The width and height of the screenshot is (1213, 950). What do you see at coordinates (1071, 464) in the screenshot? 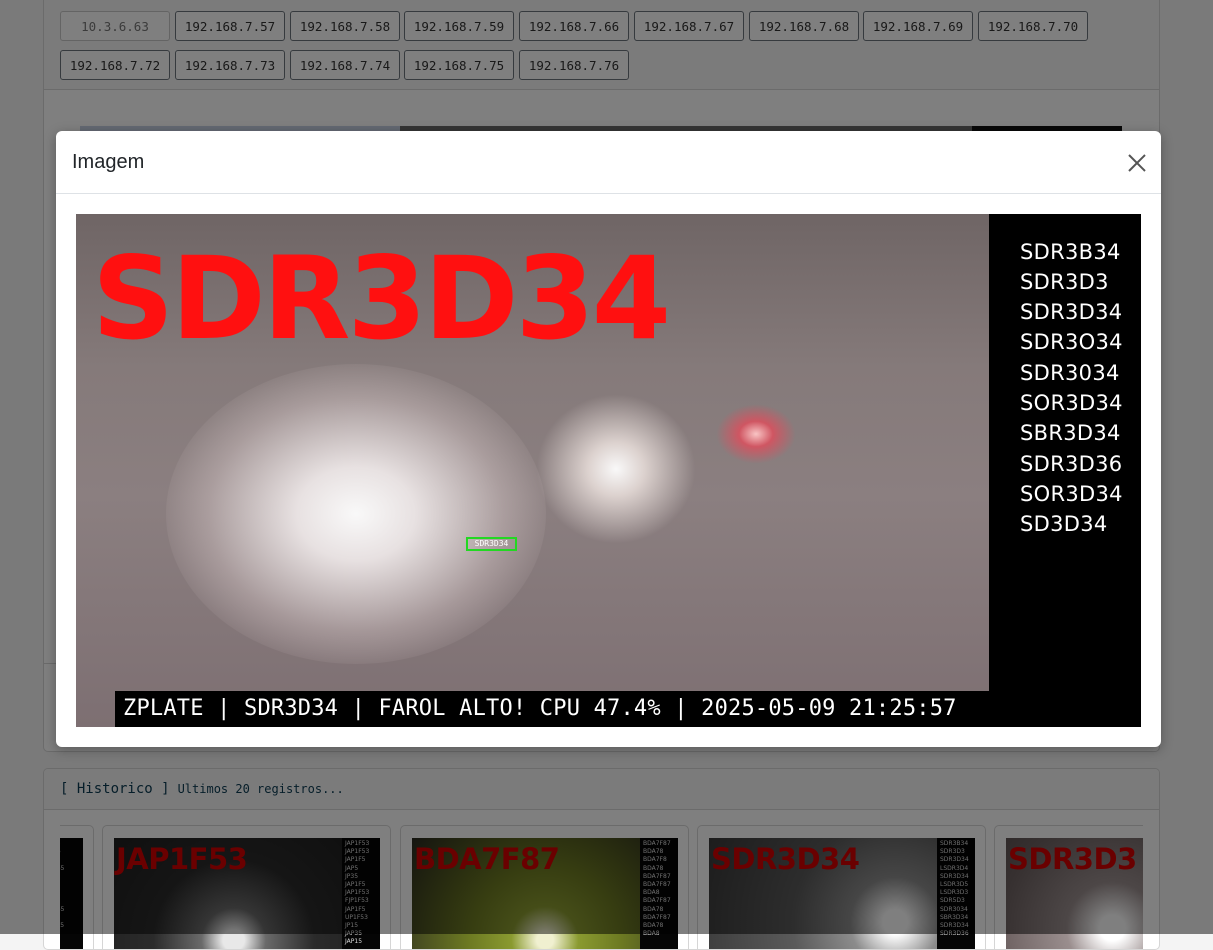
I see `candidate-item: SDR3D36` at bounding box center [1071, 464].